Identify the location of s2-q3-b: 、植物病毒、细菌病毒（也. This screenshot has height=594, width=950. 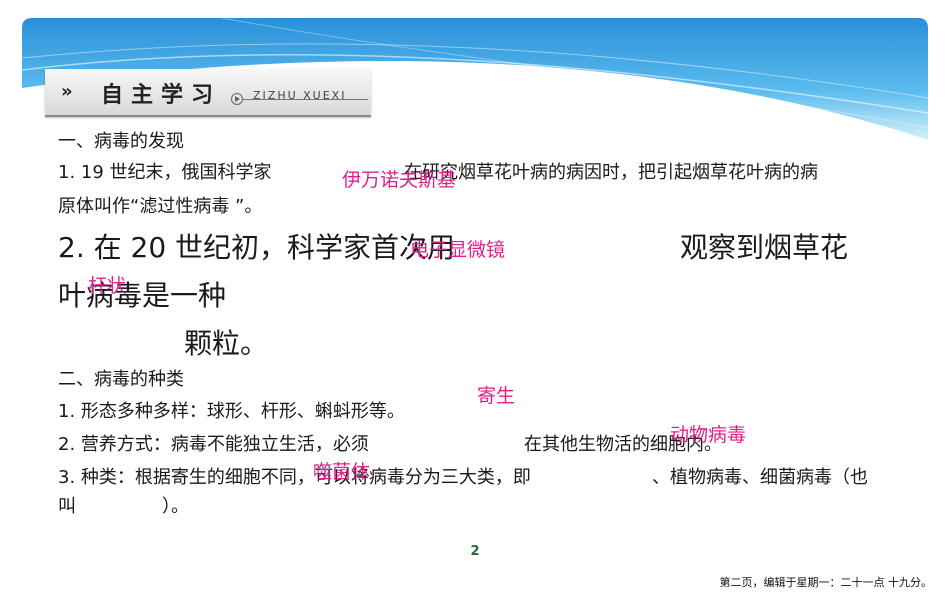
(760, 477).